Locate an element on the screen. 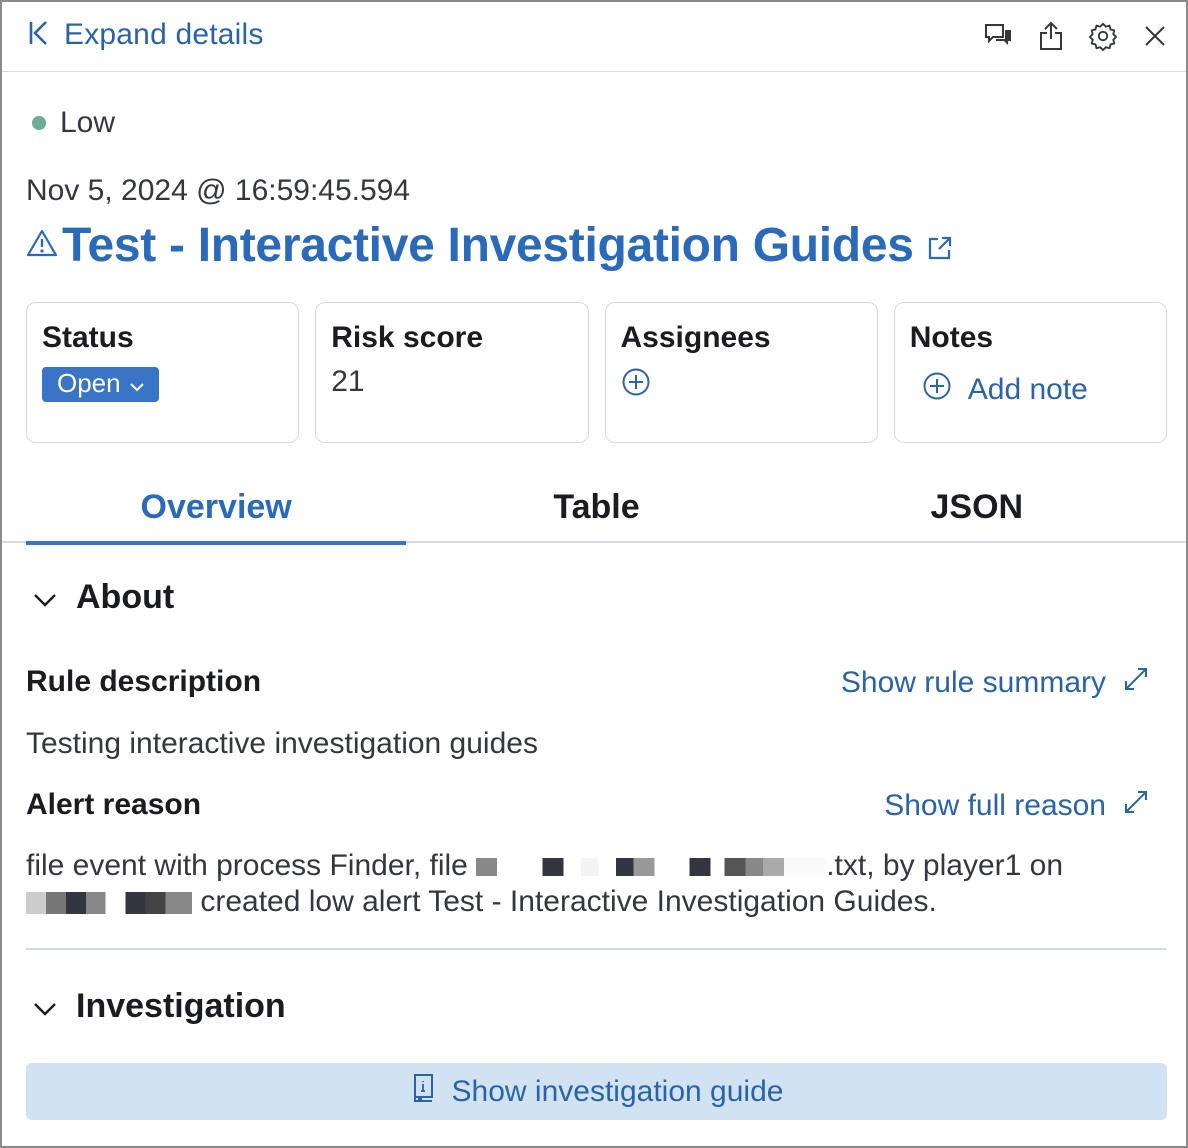 This screenshot has width=1188, height=1148. notes-label: Notes is located at coordinates (951, 337).